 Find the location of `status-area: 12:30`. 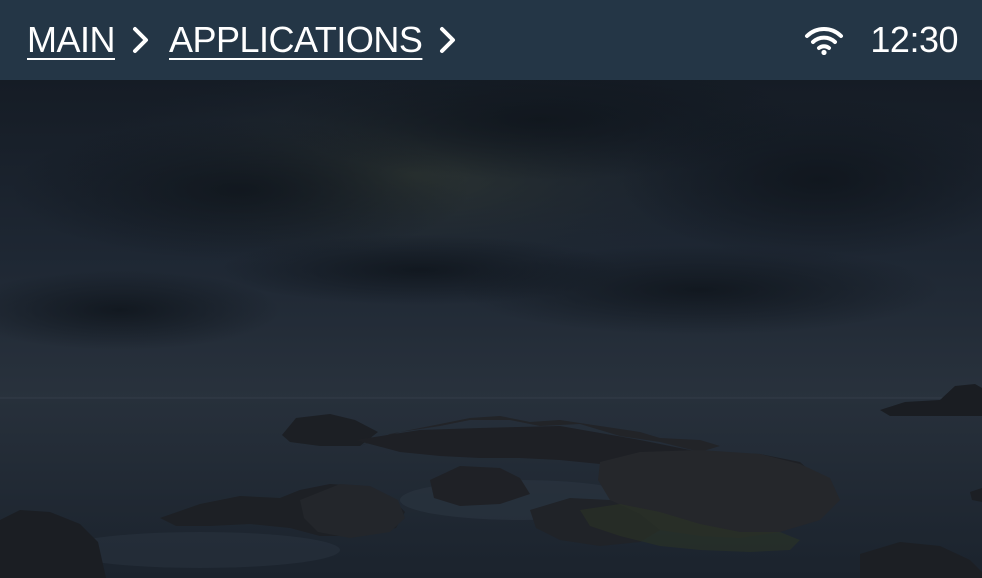

status-area: 12:30 is located at coordinates (881, 40).